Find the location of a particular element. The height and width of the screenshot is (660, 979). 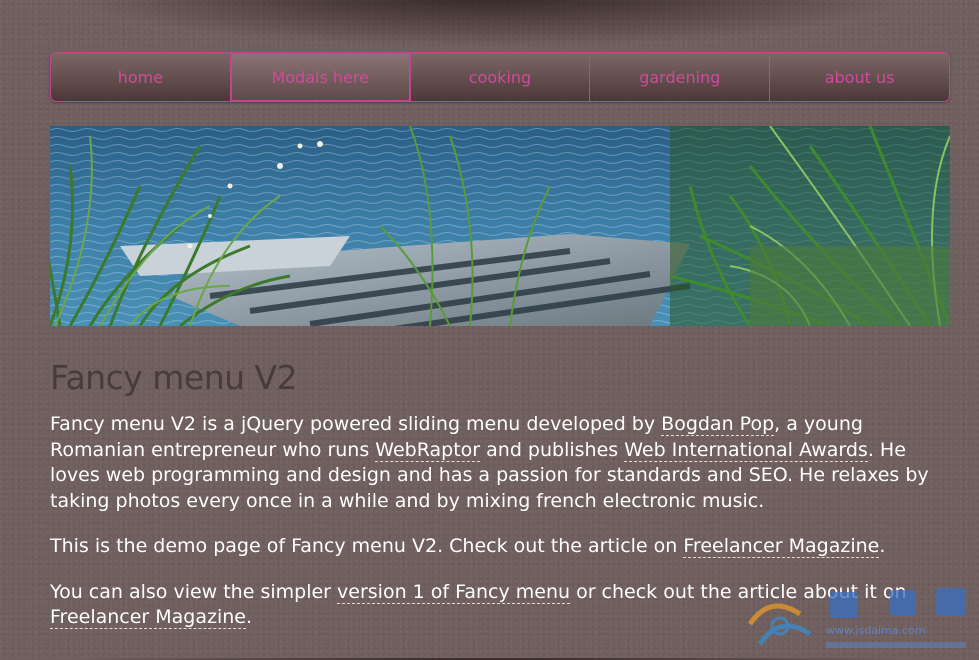

nav-item-modals: Modals here is located at coordinates (320, 77).